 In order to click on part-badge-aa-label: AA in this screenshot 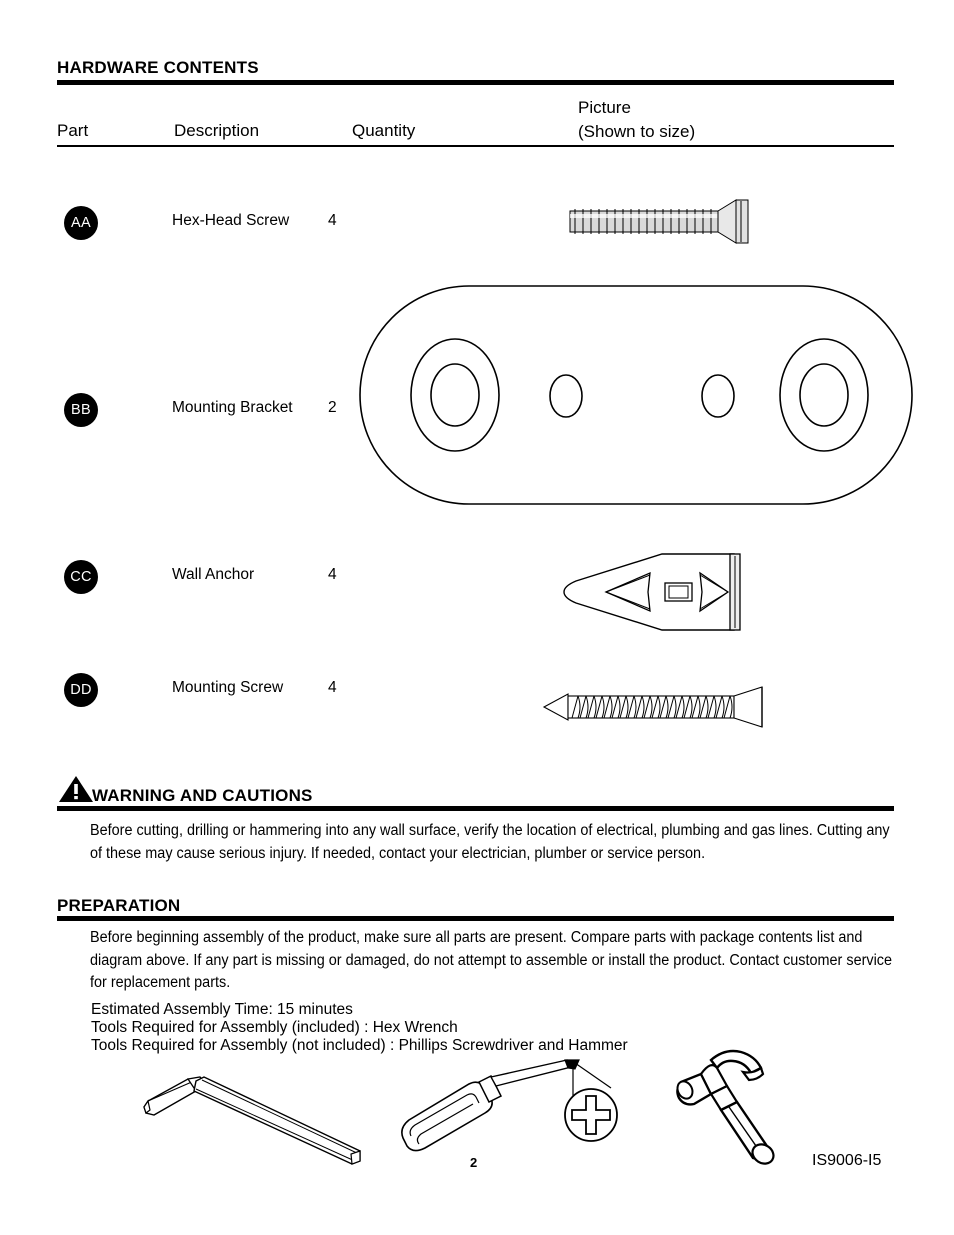, I will do `click(81, 223)`.